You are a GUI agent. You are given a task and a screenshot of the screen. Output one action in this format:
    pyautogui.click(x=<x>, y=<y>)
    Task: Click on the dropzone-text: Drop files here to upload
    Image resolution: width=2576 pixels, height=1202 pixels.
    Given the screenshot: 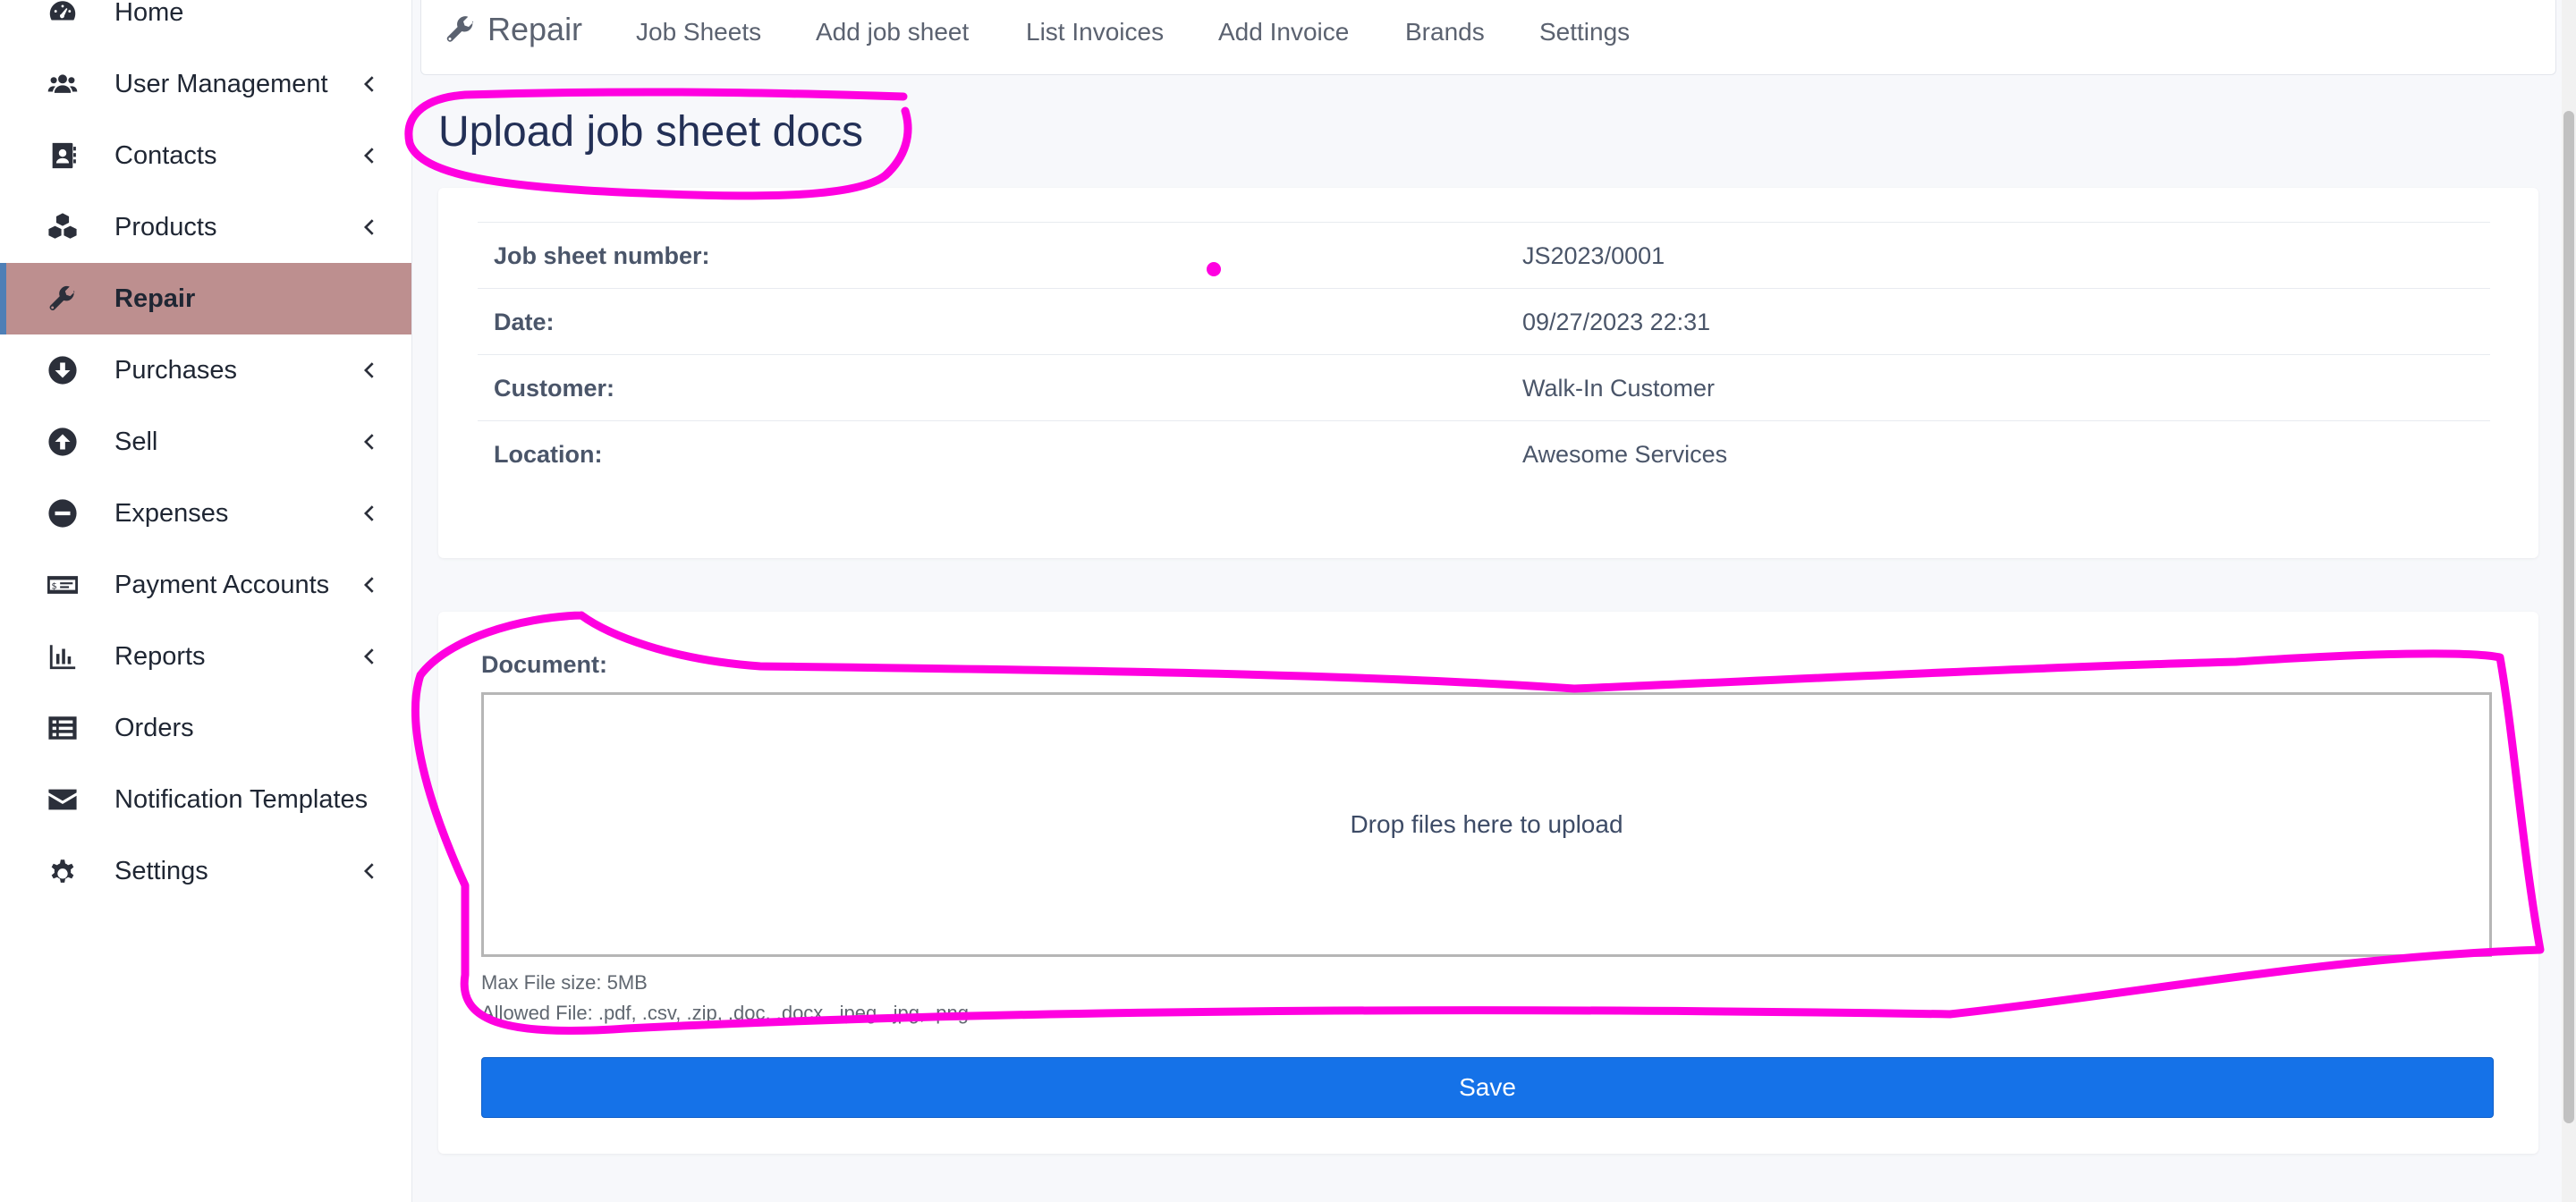 What is the action you would take?
    pyautogui.click(x=1486, y=824)
    